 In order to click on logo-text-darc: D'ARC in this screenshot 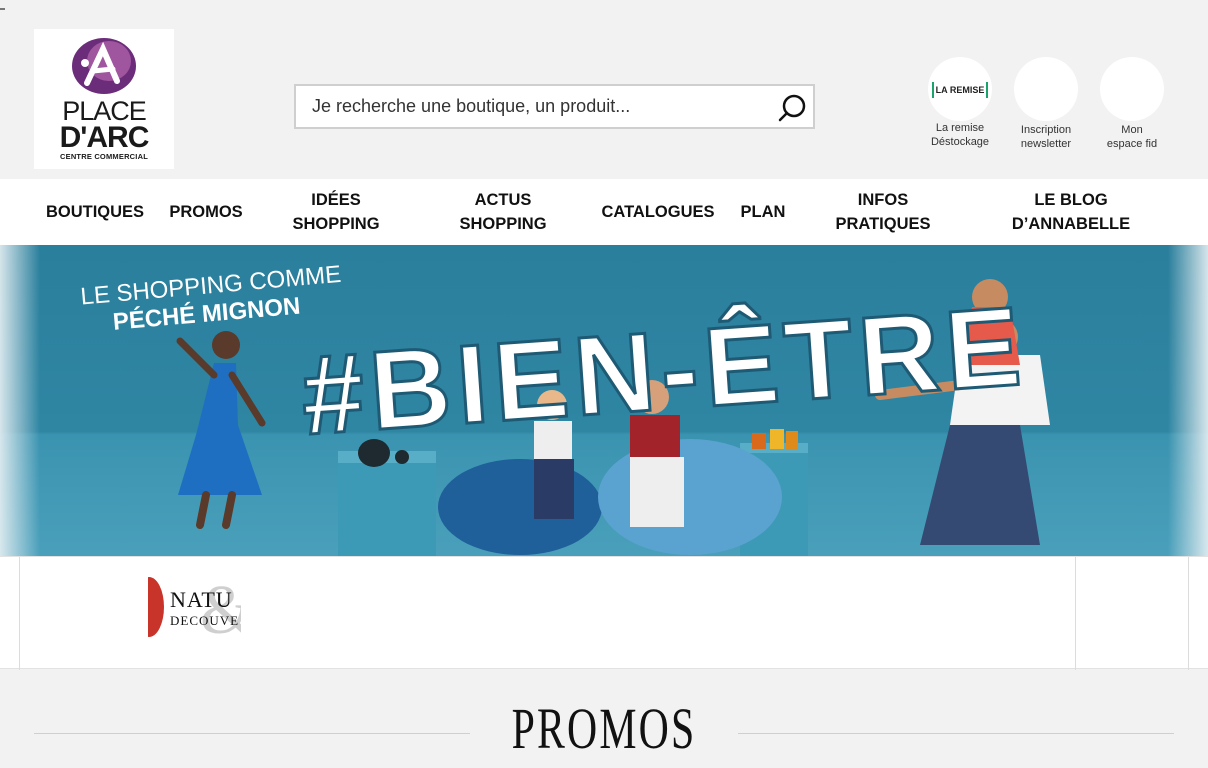, I will do `click(104, 137)`.